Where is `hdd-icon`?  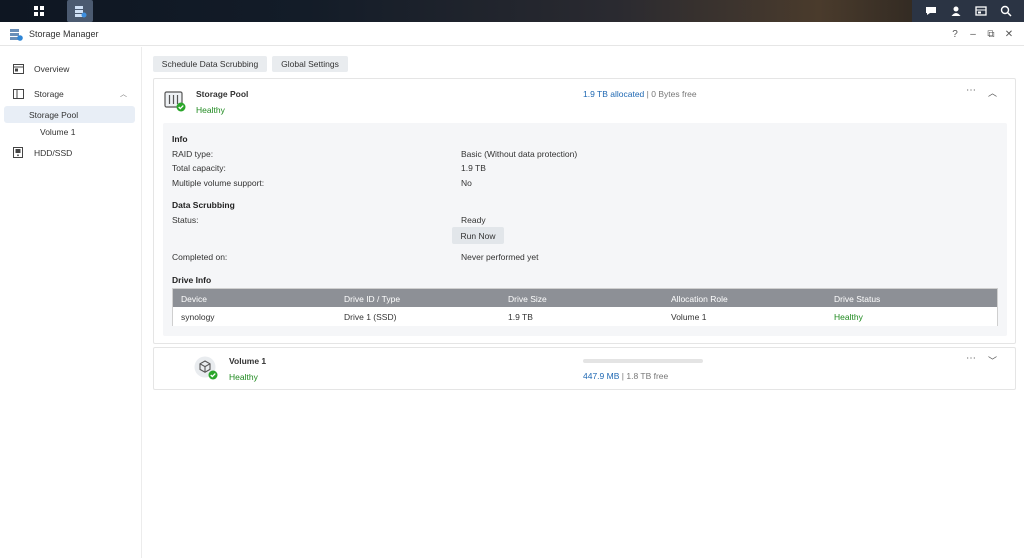
hdd-icon is located at coordinates (20, 152).